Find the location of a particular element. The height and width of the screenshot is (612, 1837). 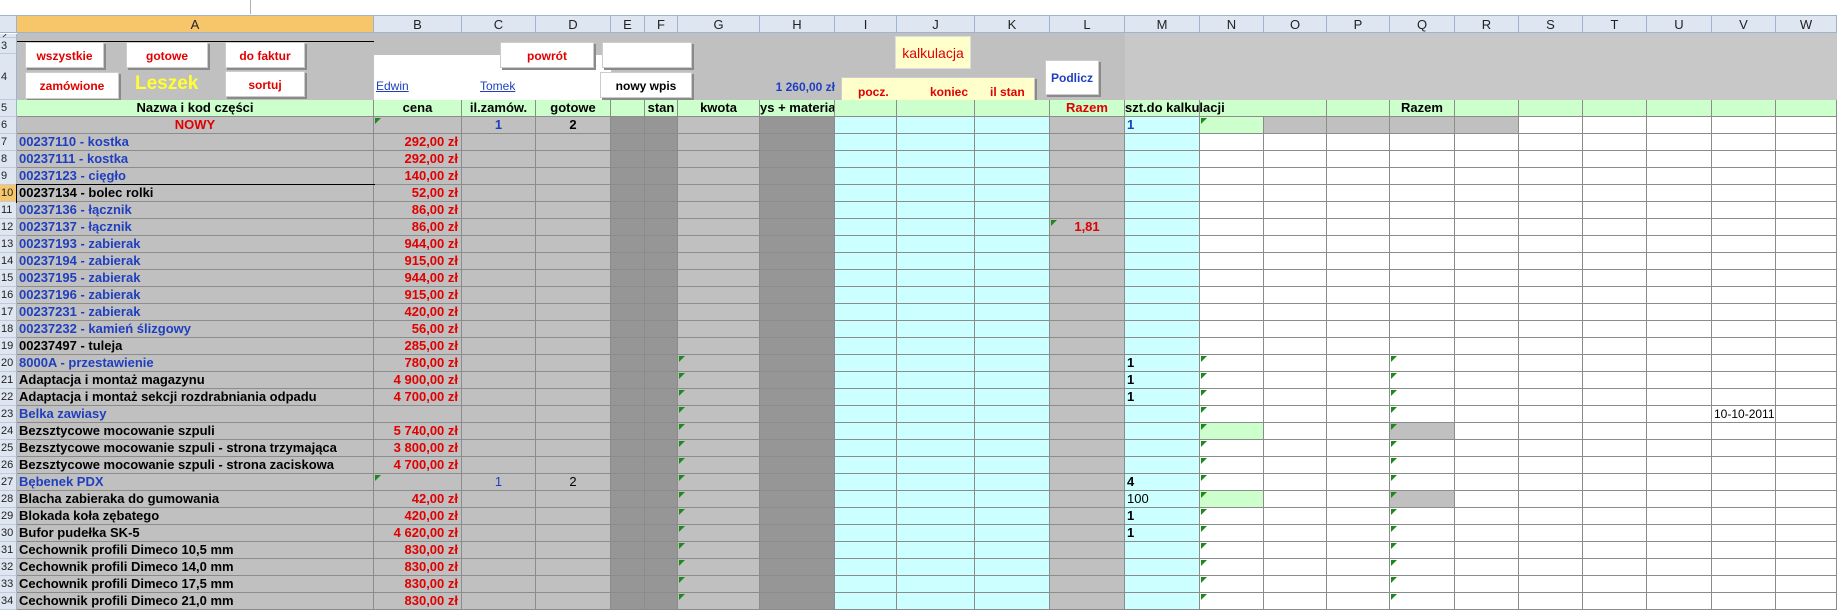

cell-r28 is located at coordinates (1487, 499).